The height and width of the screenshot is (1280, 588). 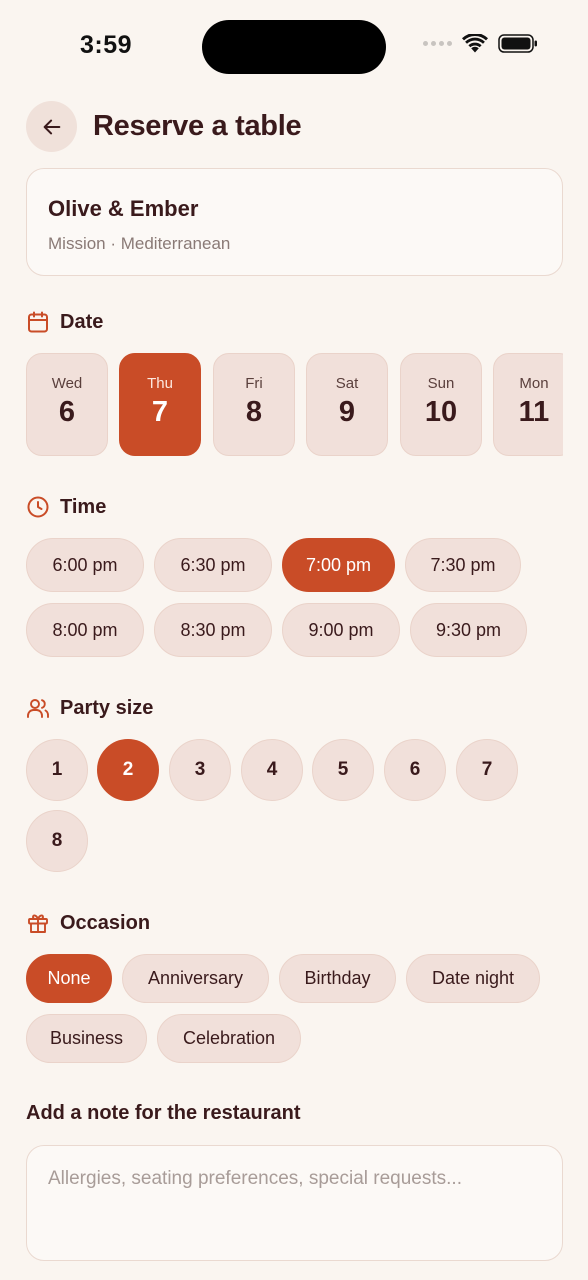 What do you see at coordinates (337, 978) in the screenshot?
I see `occasion-option: Birthday` at bounding box center [337, 978].